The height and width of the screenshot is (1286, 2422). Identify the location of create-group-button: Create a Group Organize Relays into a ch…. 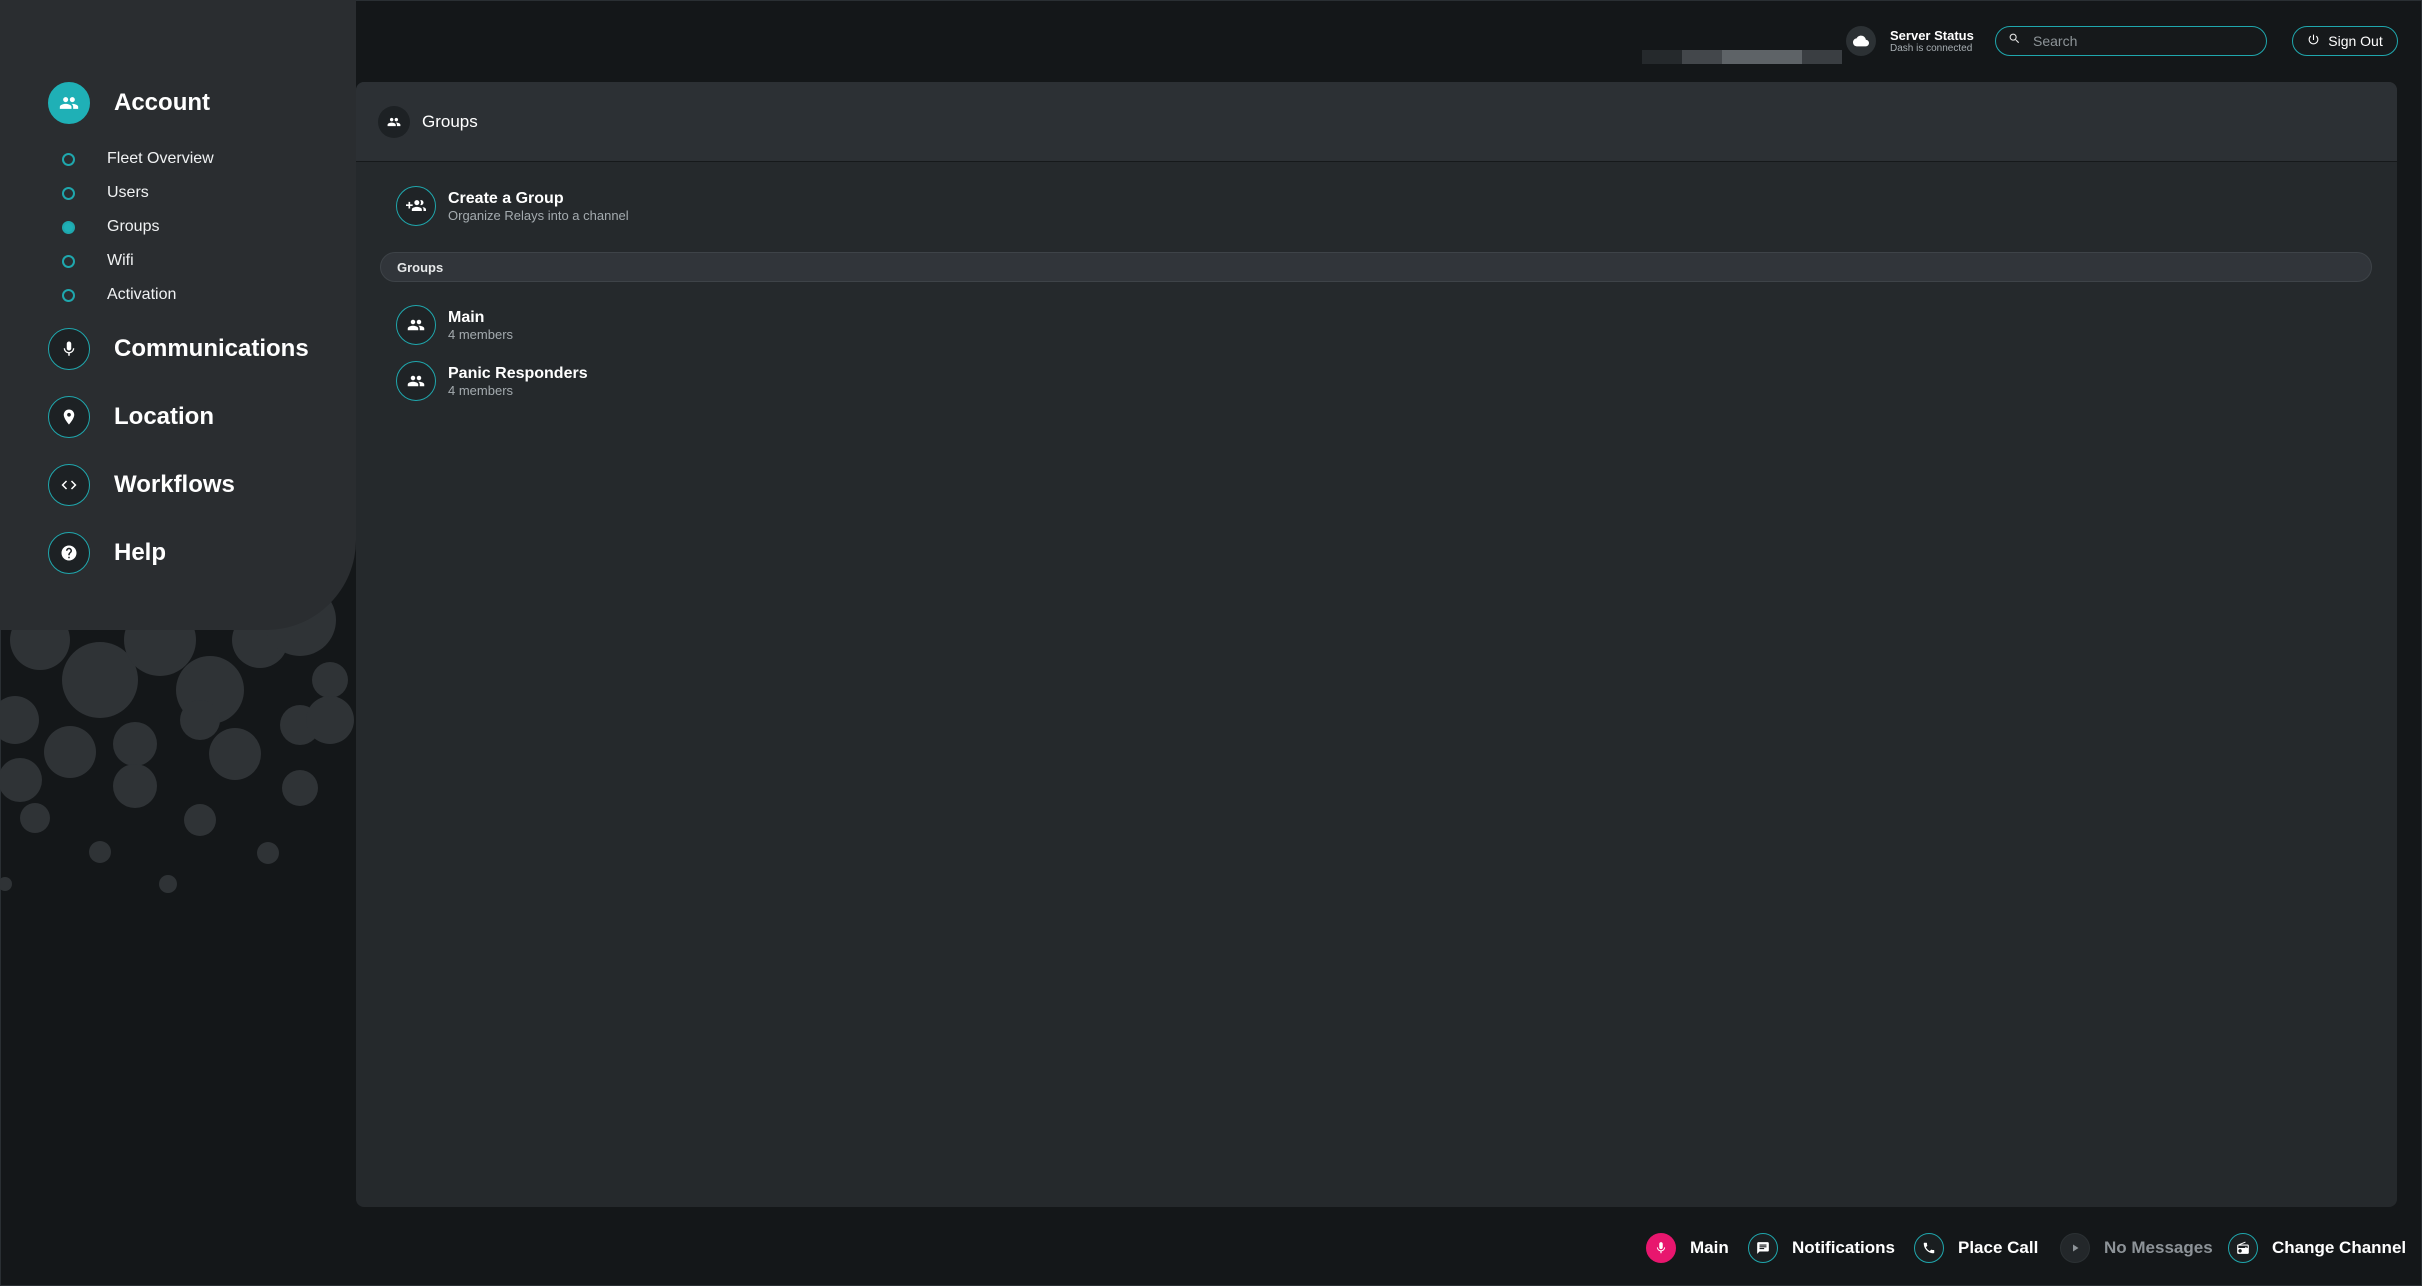
(512, 206).